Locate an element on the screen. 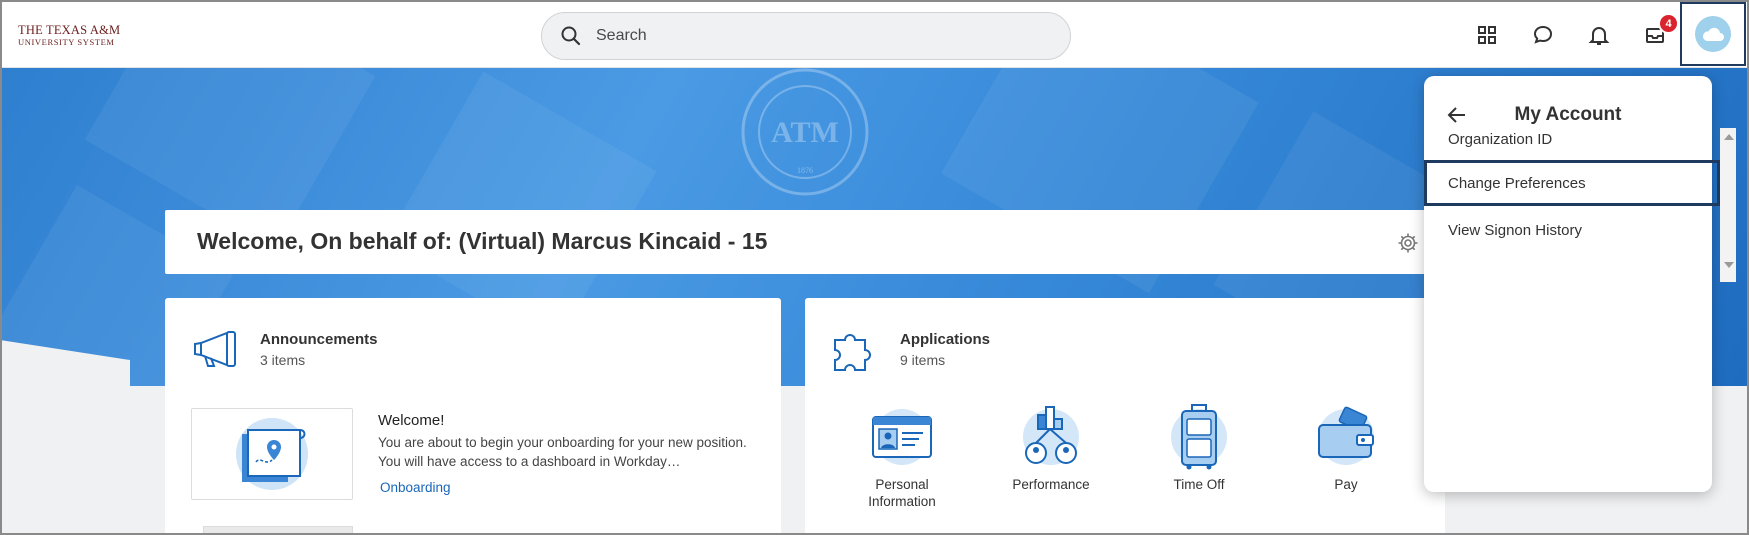 This screenshot has width=1749, height=535. gear-icon is located at coordinates (1408, 243).